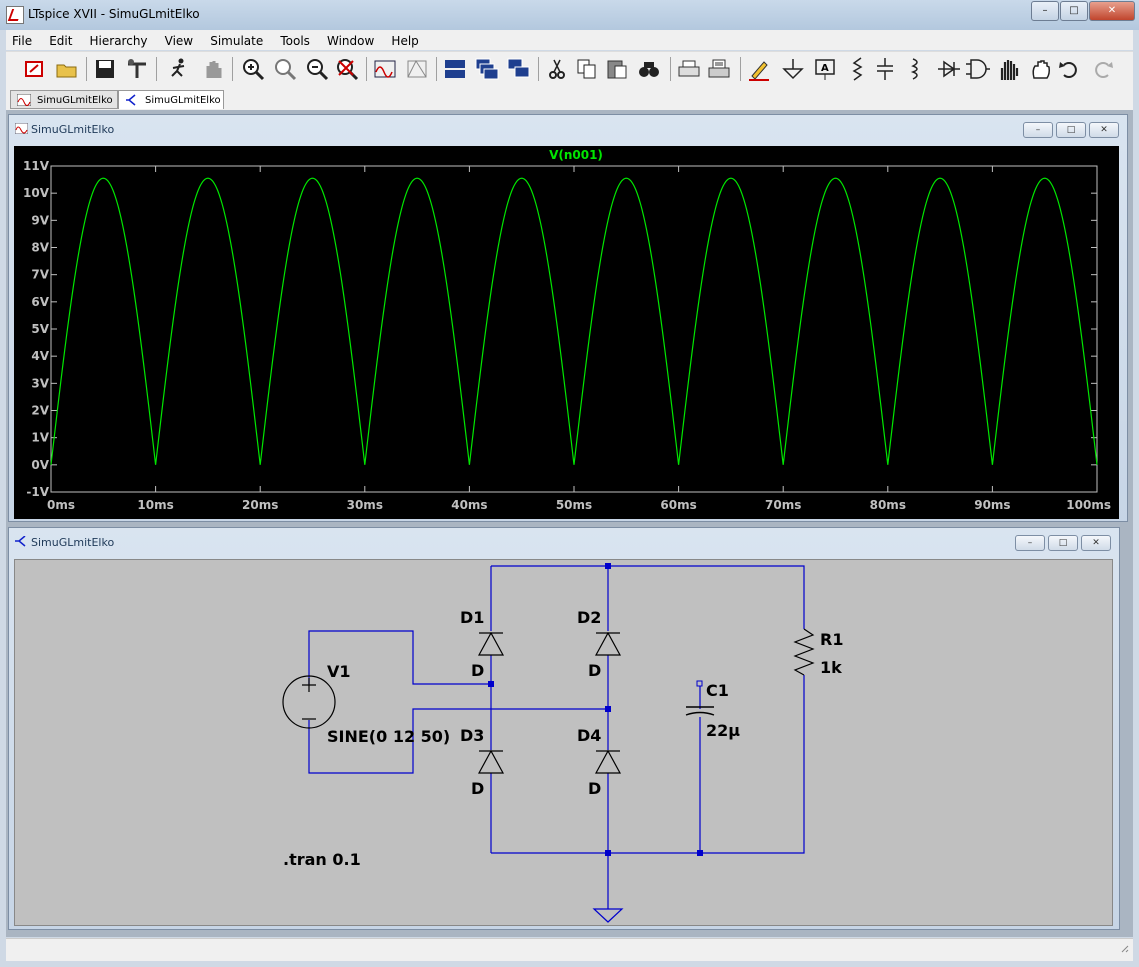 The height and width of the screenshot is (967, 1139). I want to click on trace-label: V(n001), so click(576, 155).